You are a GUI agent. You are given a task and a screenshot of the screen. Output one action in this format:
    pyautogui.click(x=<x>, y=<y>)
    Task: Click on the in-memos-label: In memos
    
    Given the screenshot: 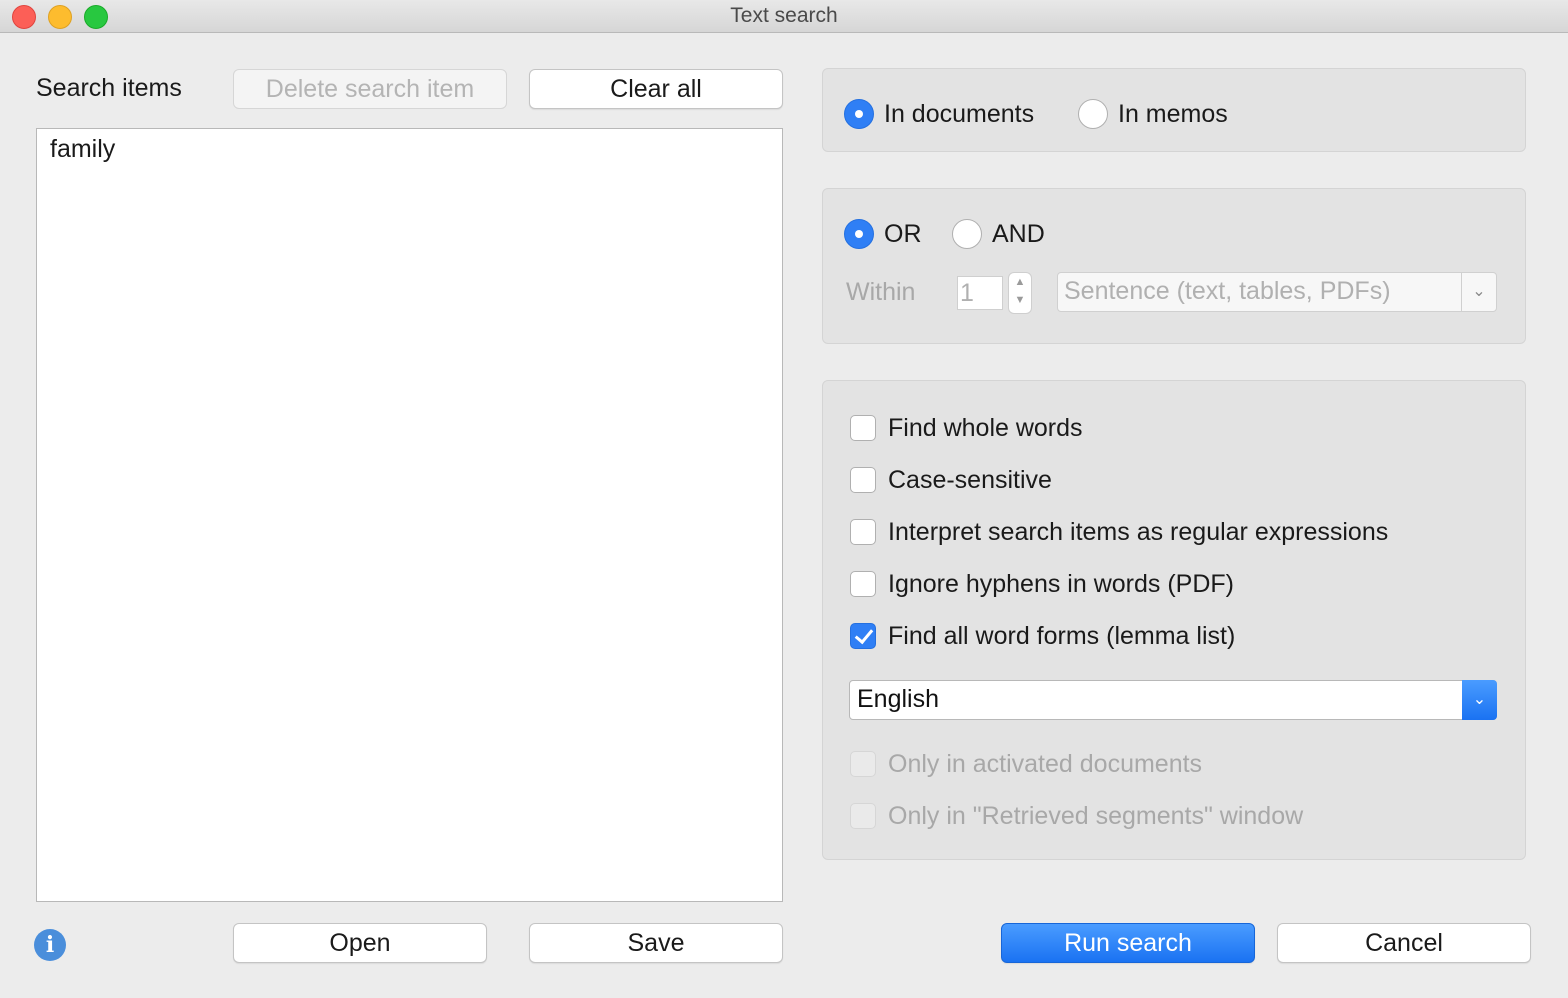 What is the action you would take?
    pyautogui.click(x=1173, y=114)
    